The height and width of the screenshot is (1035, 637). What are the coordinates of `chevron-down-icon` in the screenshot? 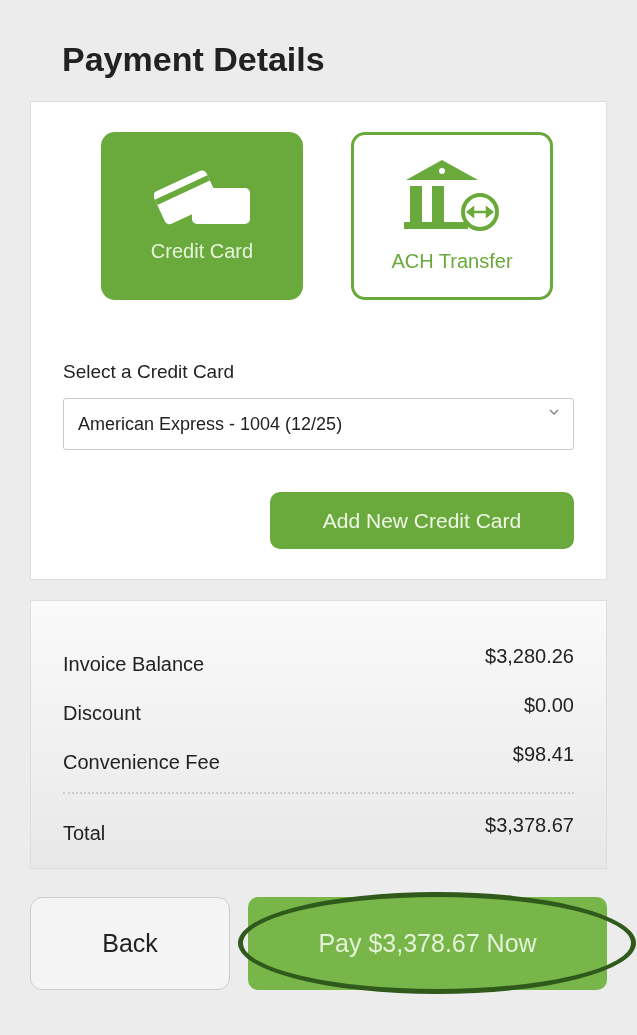 It's located at (554, 412).